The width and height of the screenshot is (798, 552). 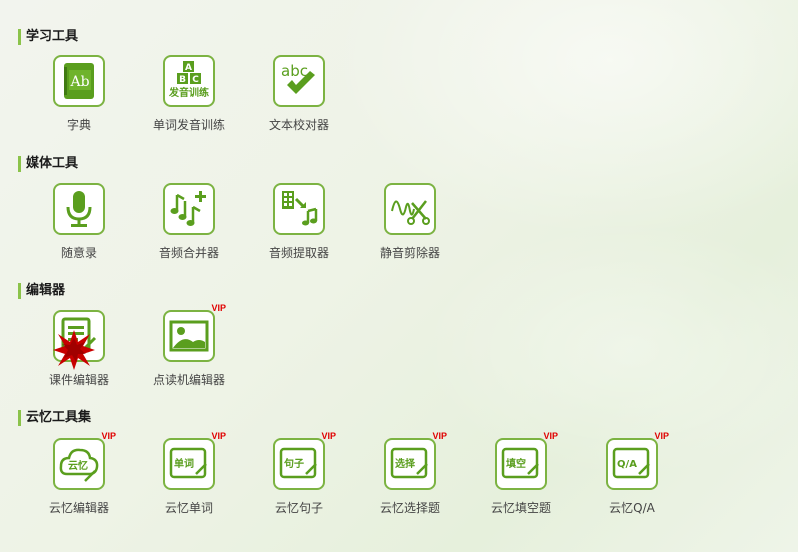 I want to click on svg-text: 句子, so click(x=294, y=463).